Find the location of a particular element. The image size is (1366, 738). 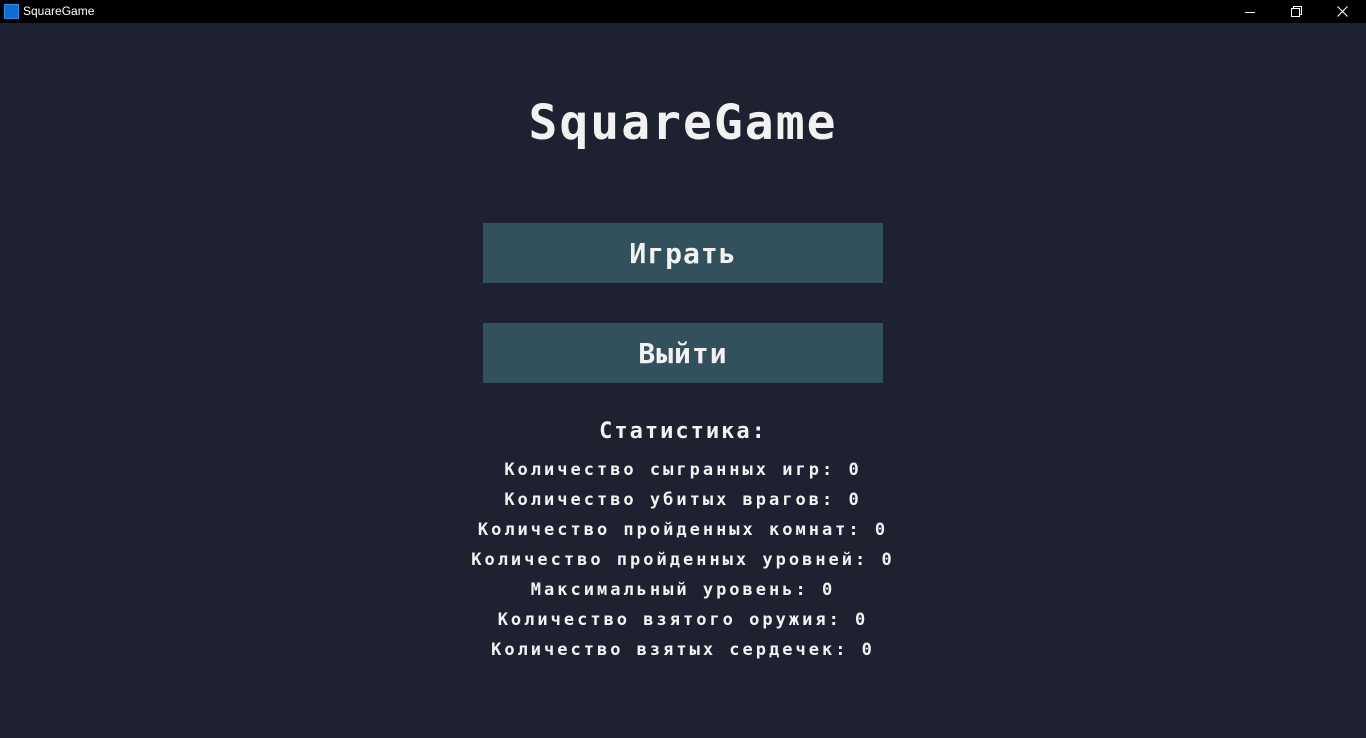

stat-label: Количество взятых сердечек is located at coordinates (663, 650).